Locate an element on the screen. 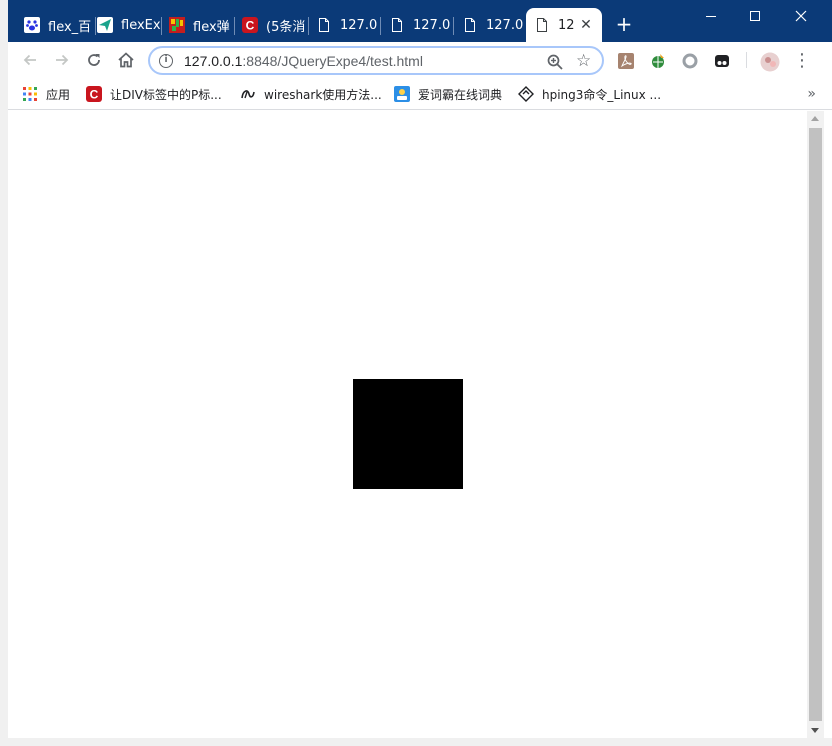 This screenshot has height=746, width=832. tab-label: 12 is located at coordinates (566, 25).